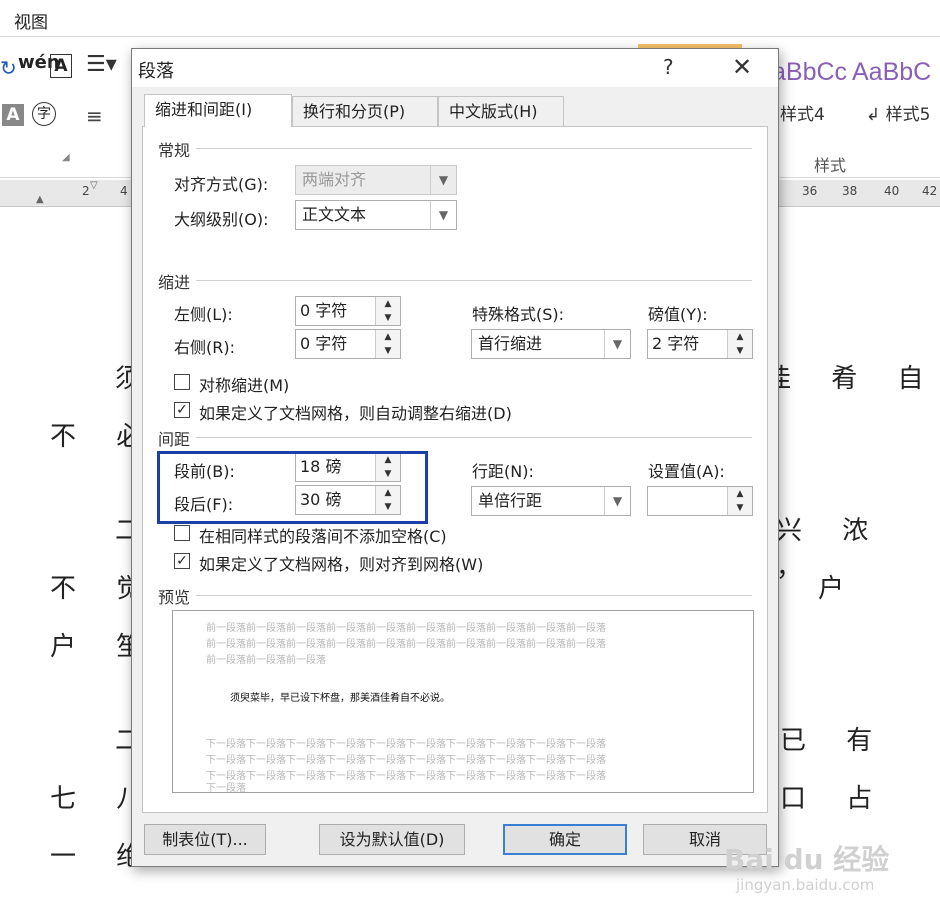  Describe the element at coordinates (174, 439) in the screenshot. I see `section-spacing-title: 间距` at that location.